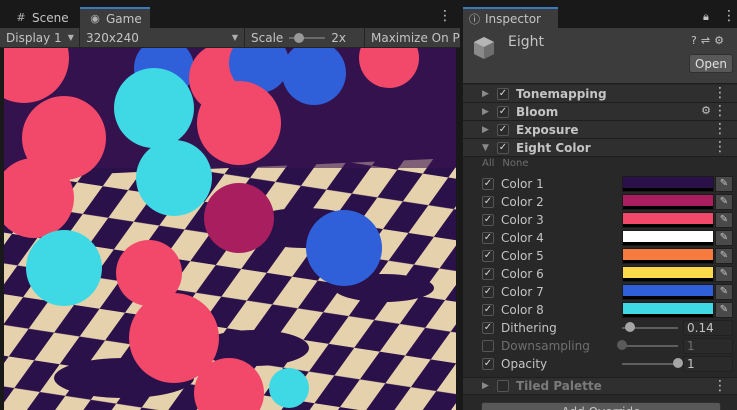 The width and height of the screenshot is (737, 410). Describe the element at coordinates (230, 17) in the screenshot. I see `left-tabbar: # Scene ◉ Game ⋮` at that location.